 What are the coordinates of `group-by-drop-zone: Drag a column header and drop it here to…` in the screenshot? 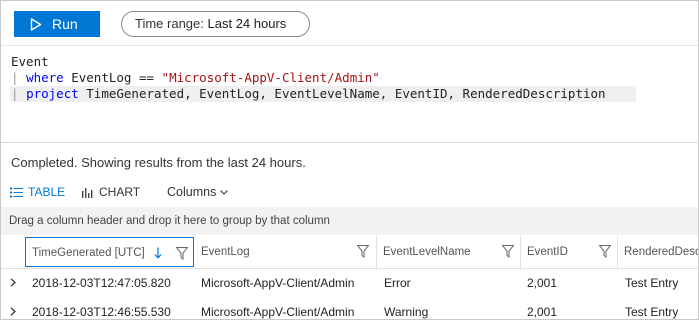 It's located at (349, 221).